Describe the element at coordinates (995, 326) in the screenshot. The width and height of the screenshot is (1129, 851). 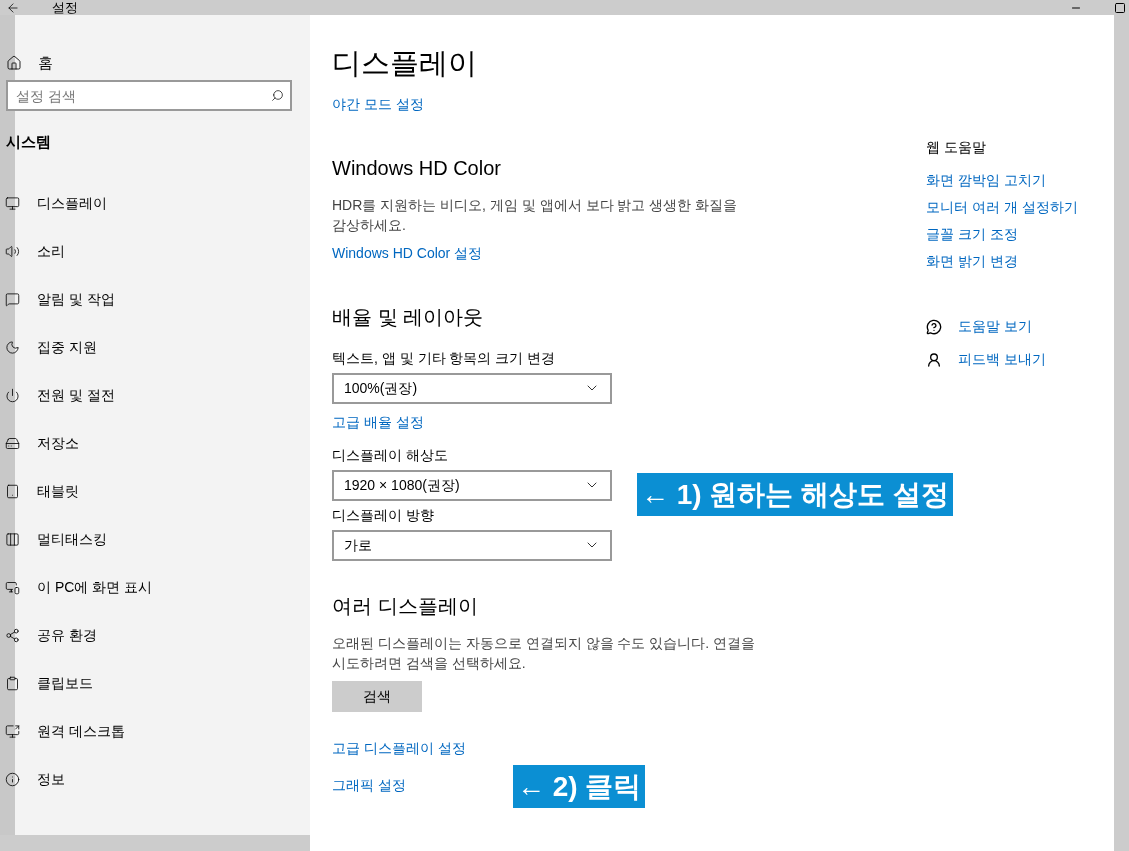
I see `help-action-link: 도움말 보기` at that location.